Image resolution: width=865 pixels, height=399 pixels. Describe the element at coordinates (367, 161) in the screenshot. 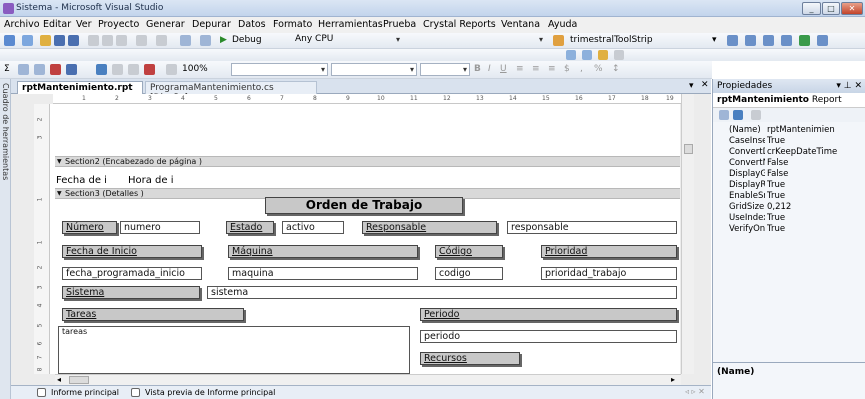

I see `section2-band: Section2 (Encabezado de página )` at that location.